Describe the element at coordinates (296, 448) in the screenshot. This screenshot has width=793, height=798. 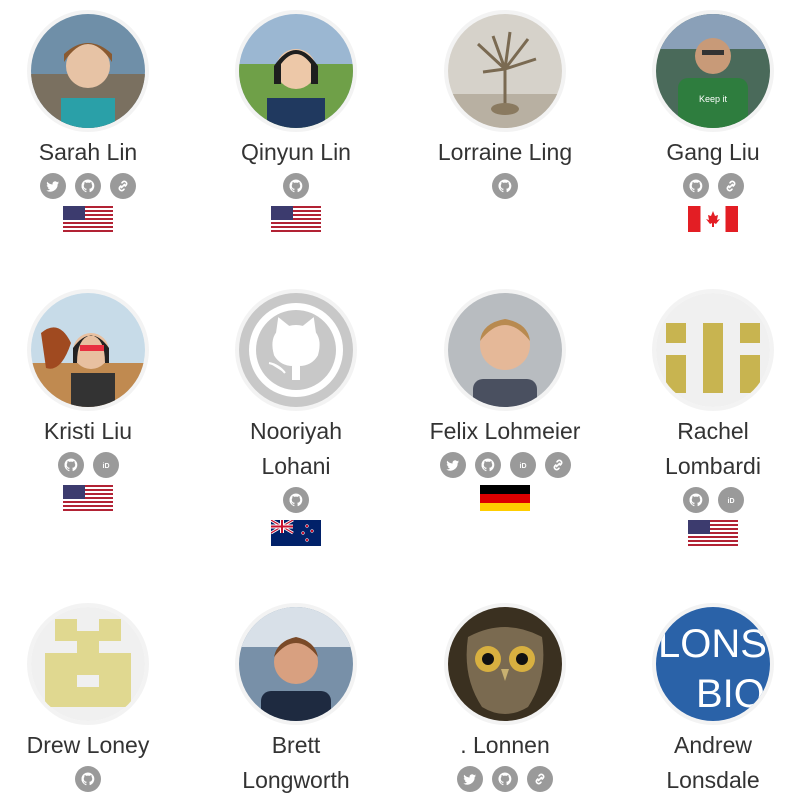
I see `person-name: Nooriyah Lohani` at that location.